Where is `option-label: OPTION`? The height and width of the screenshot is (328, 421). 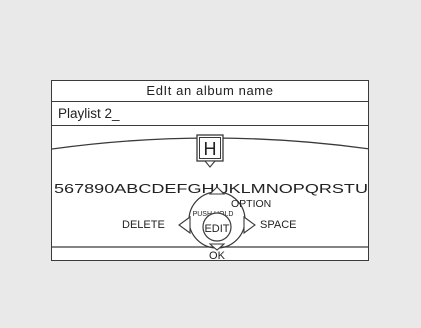 option-label: OPTION is located at coordinates (251, 204).